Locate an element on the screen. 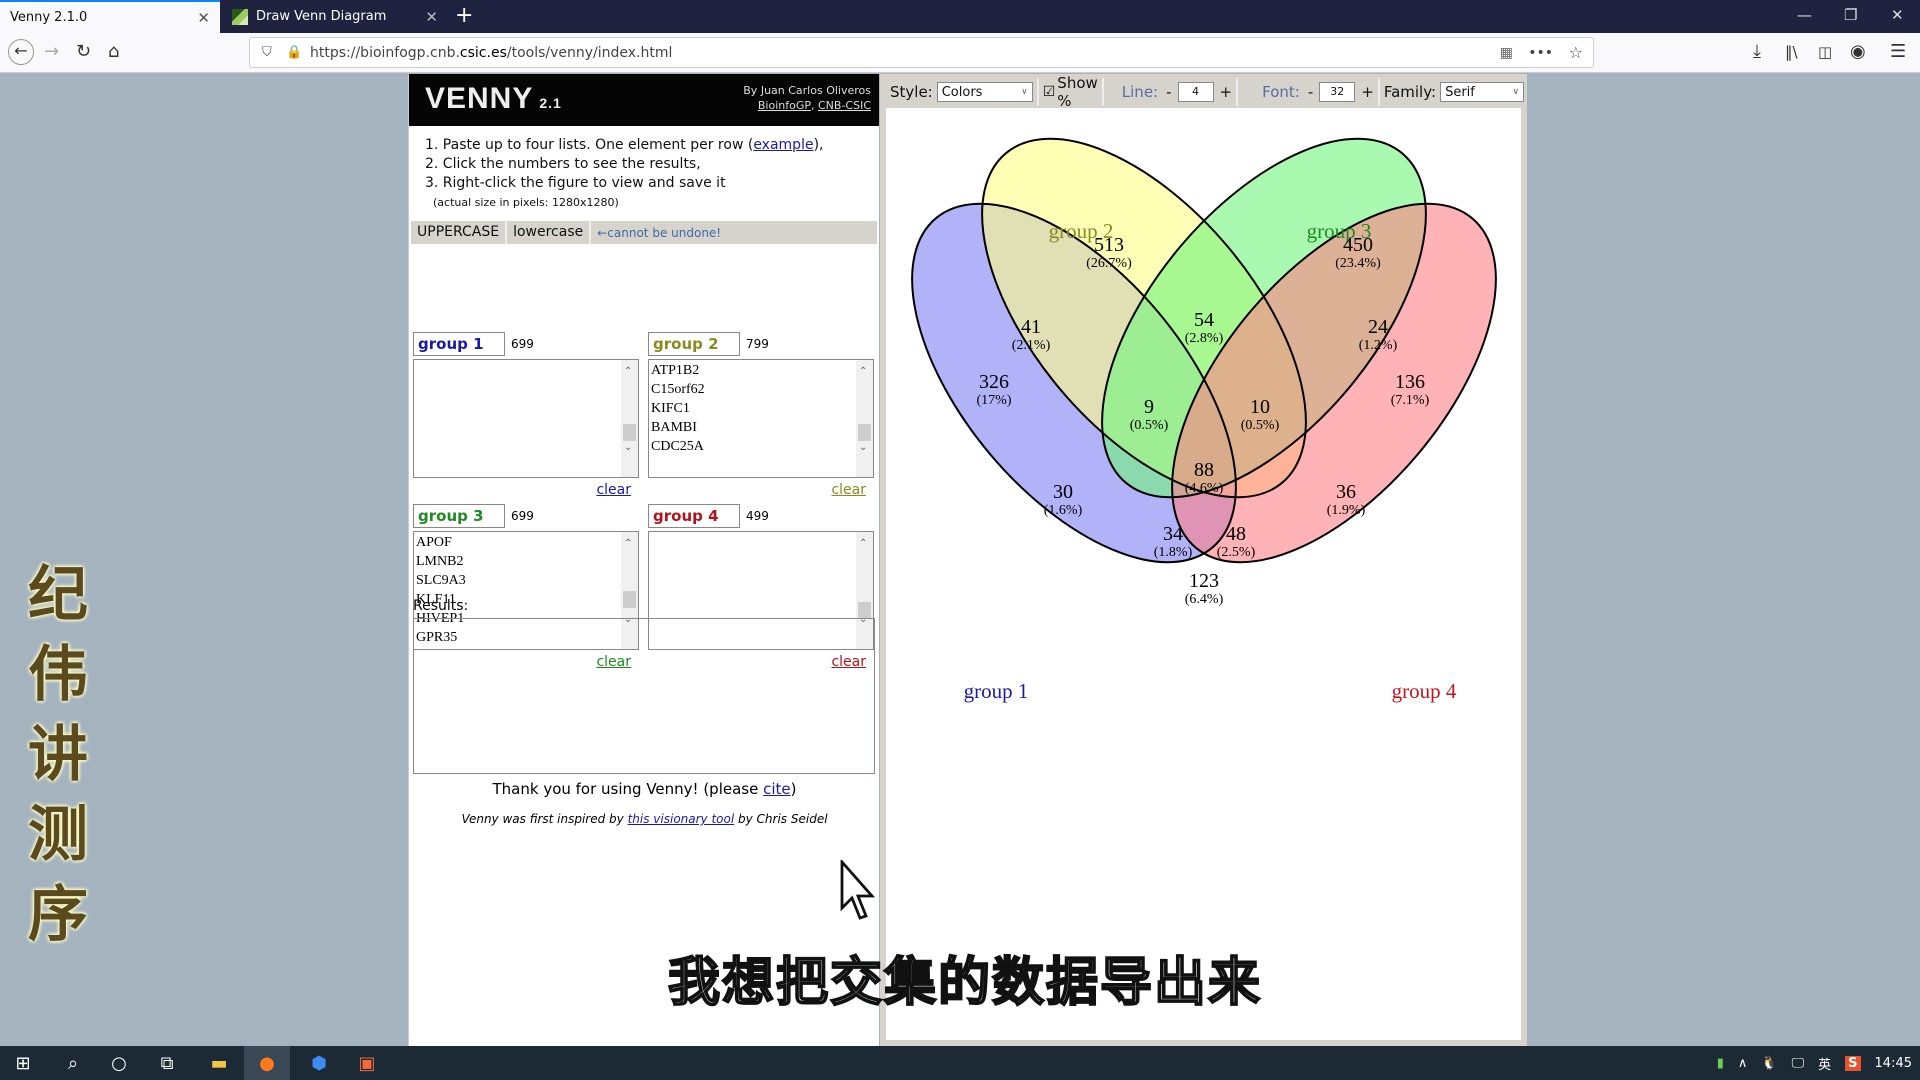  style-label: Style: is located at coordinates (911, 92).